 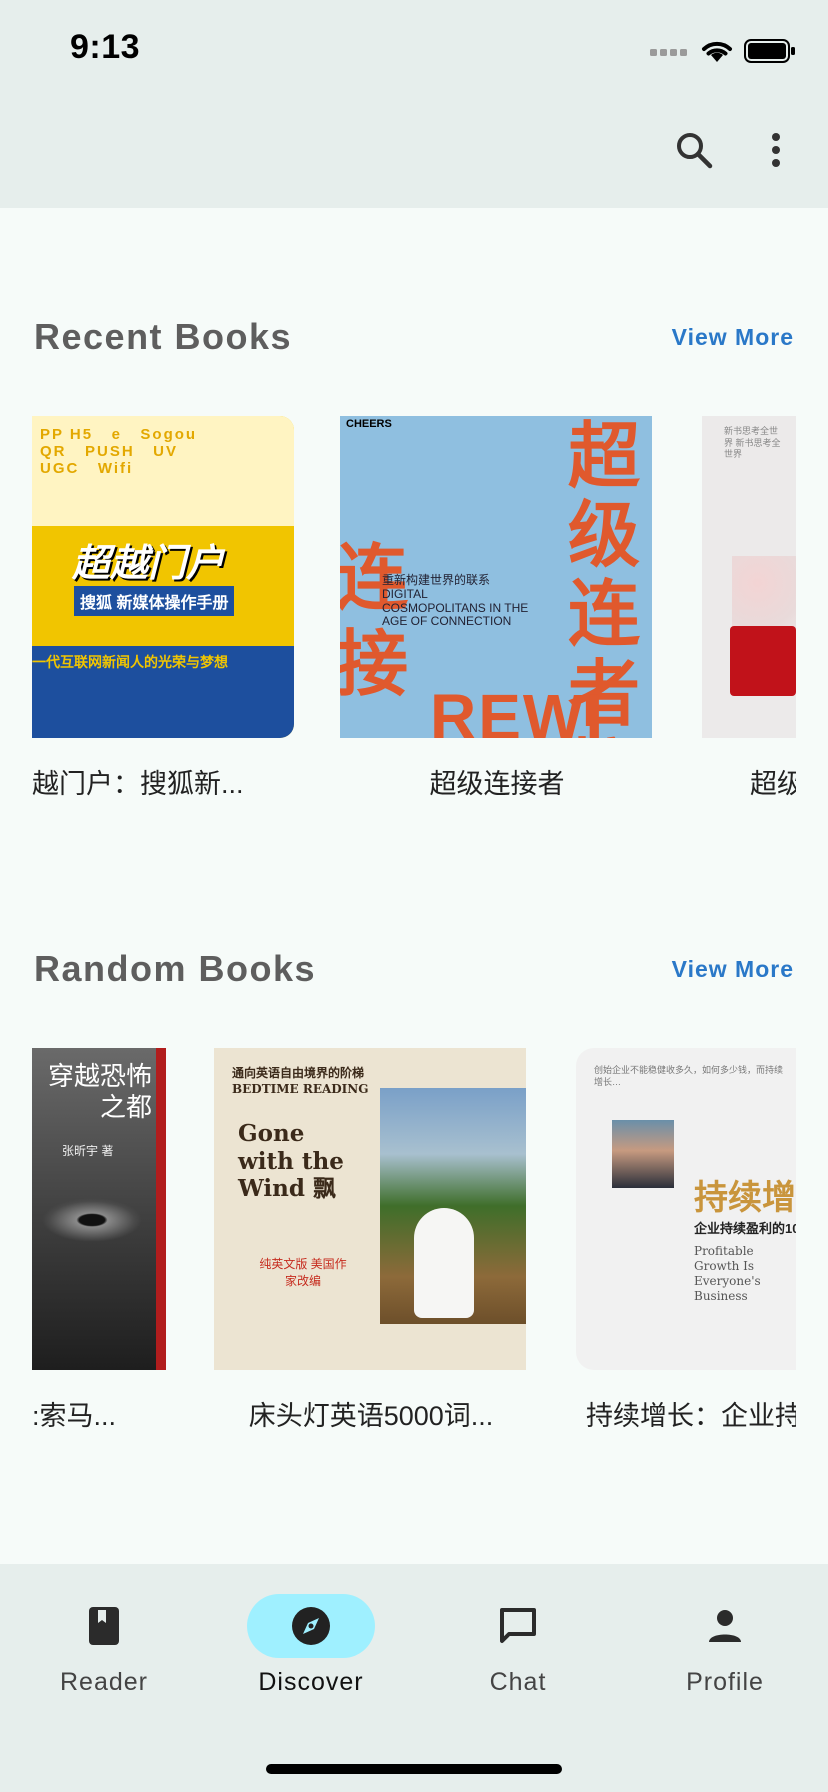 I want to click on bottom-navigation: Reader Discover Chat Profile, so click(x=414, y=1678).